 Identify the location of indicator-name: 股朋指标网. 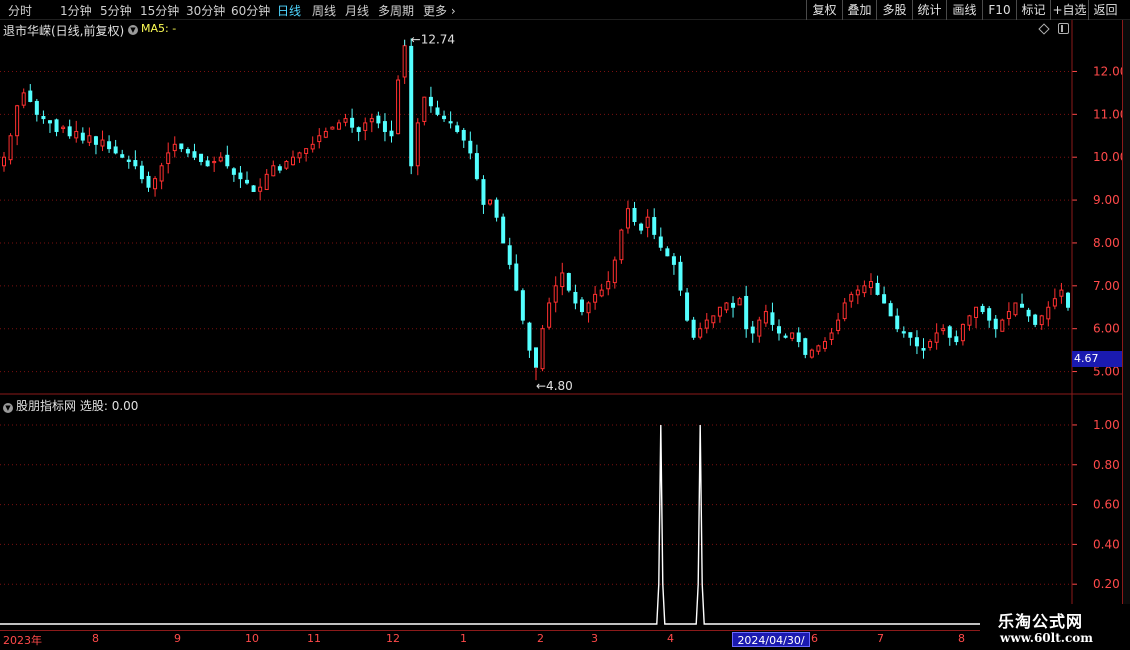
(46, 406).